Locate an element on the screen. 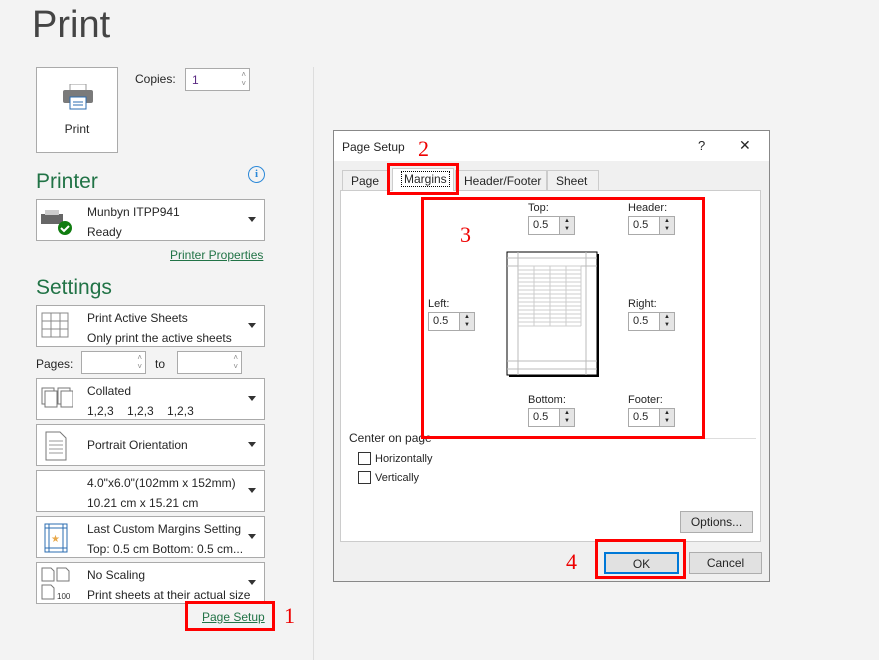 Image resolution: width=879 pixels, height=660 pixels. setting-line1: Print Active Sheets is located at coordinates (137, 318).